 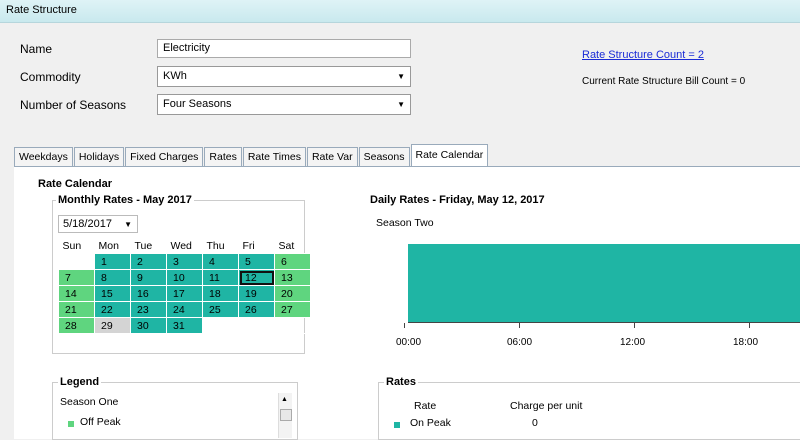 I want to click on calendar-day: 1, so click(x=112, y=261).